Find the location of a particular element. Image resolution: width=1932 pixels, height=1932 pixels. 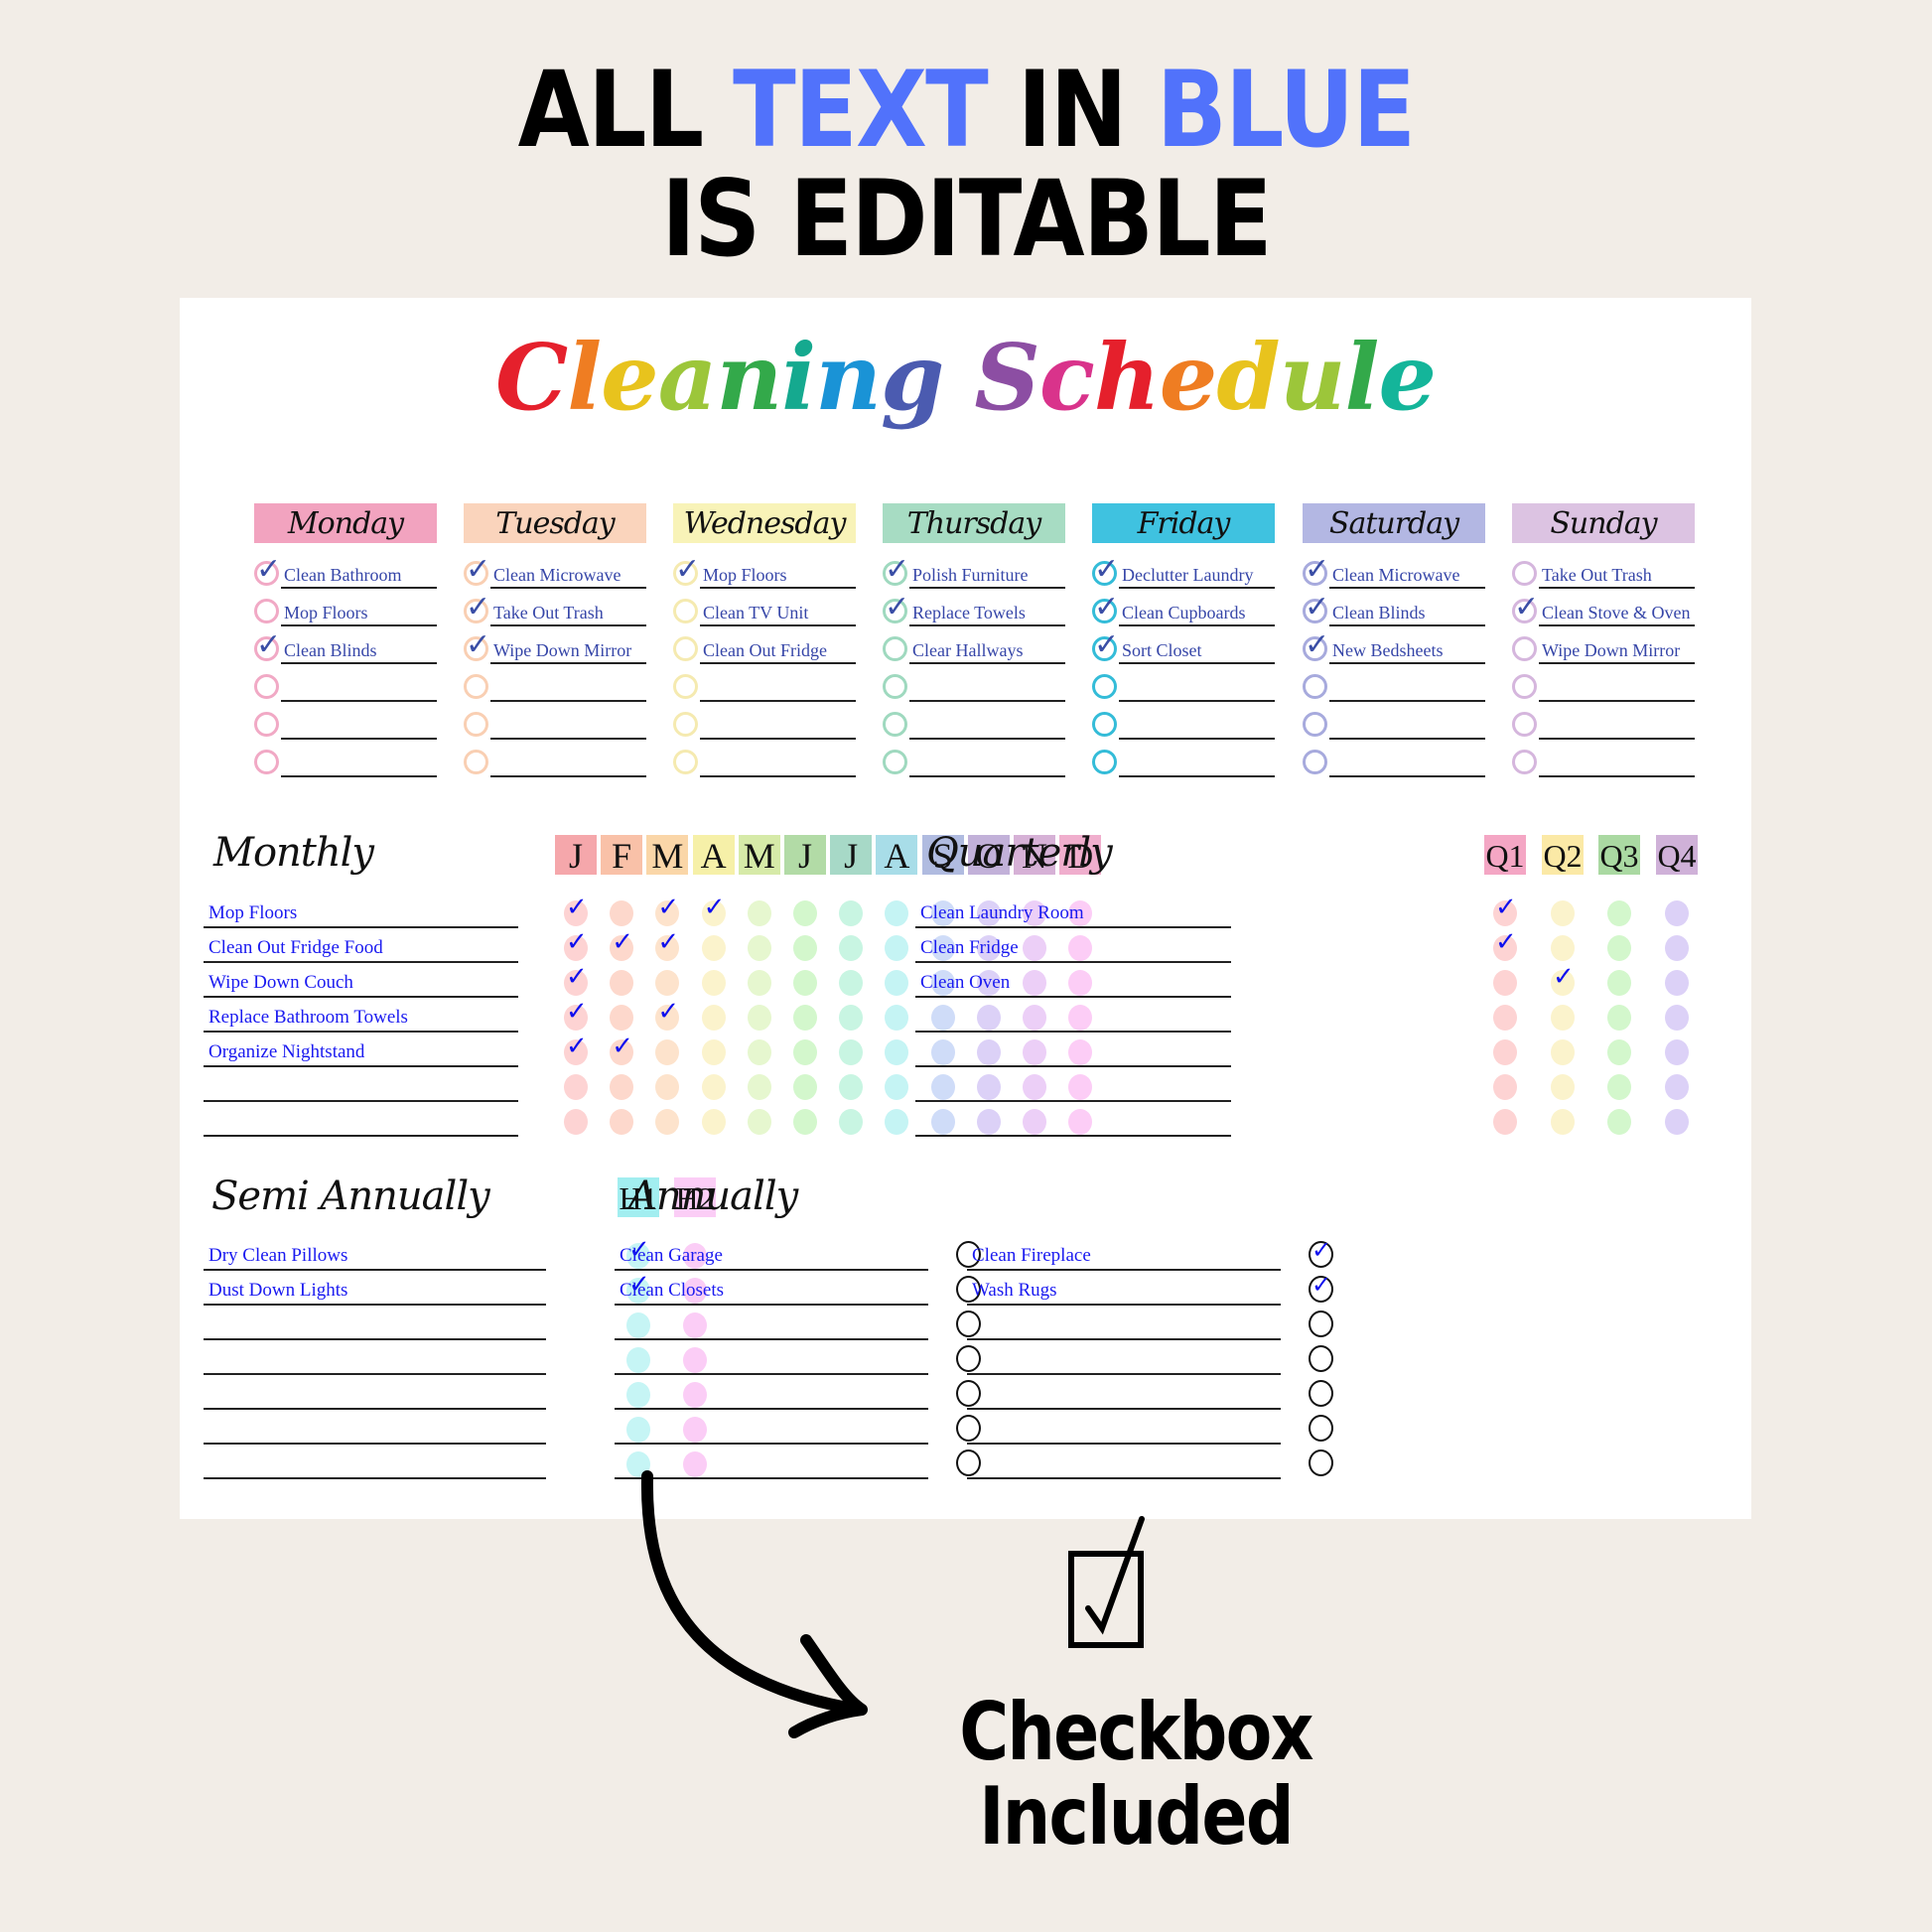

checkbox-sketch-icon is located at coordinates (1106, 1582).